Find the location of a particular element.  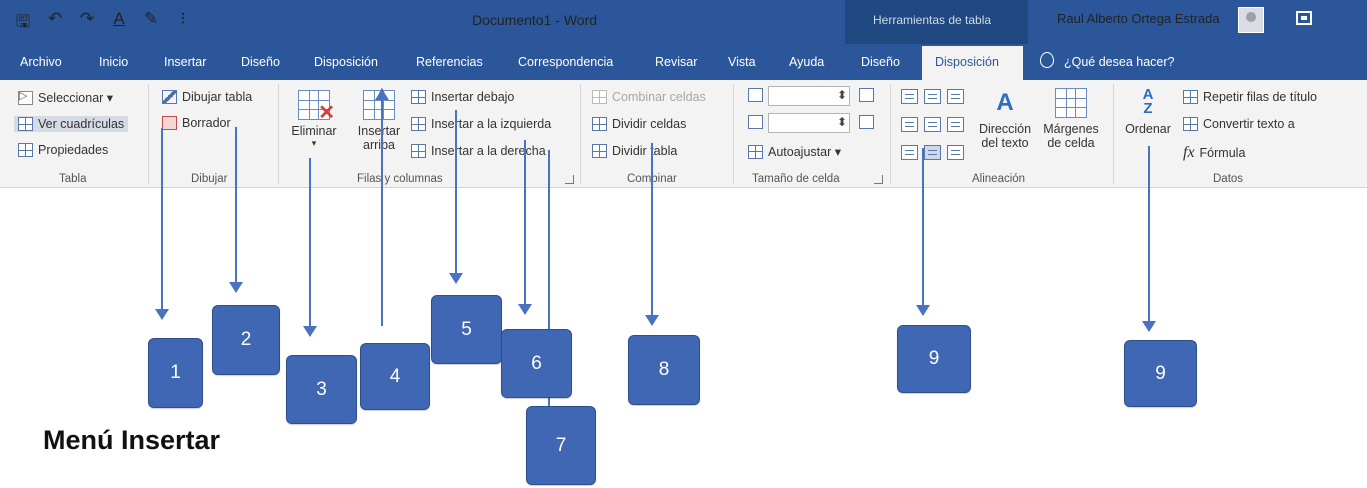

tab-archivo: Archivo is located at coordinates (41, 62).